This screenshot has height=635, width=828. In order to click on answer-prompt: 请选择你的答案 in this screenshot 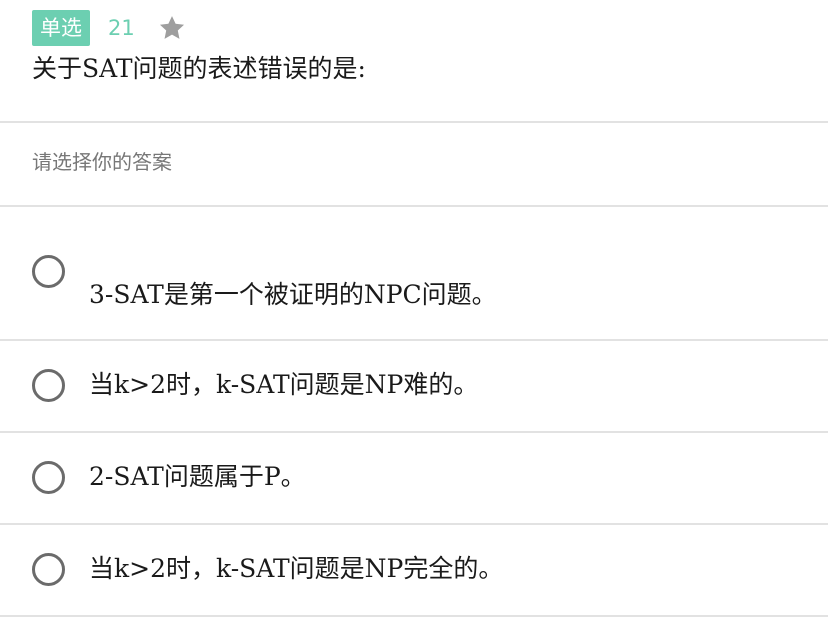, I will do `click(102, 162)`.